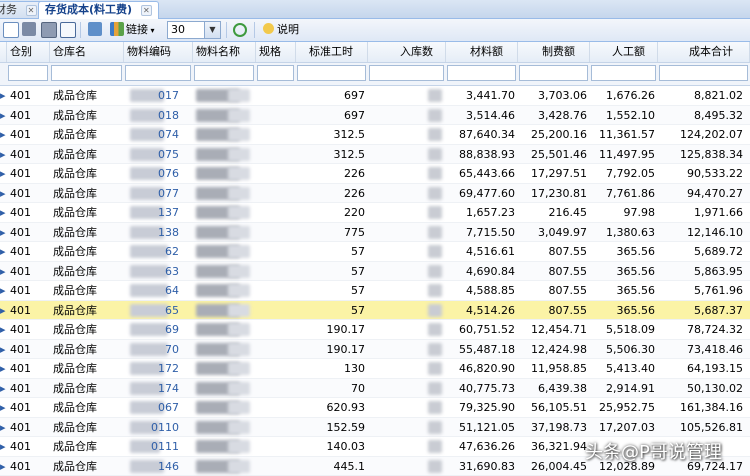  What do you see at coordinates (224, 52) in the screenshot?
I see `column-header-material-name: 物料名称` at bounding box center [224, 52].